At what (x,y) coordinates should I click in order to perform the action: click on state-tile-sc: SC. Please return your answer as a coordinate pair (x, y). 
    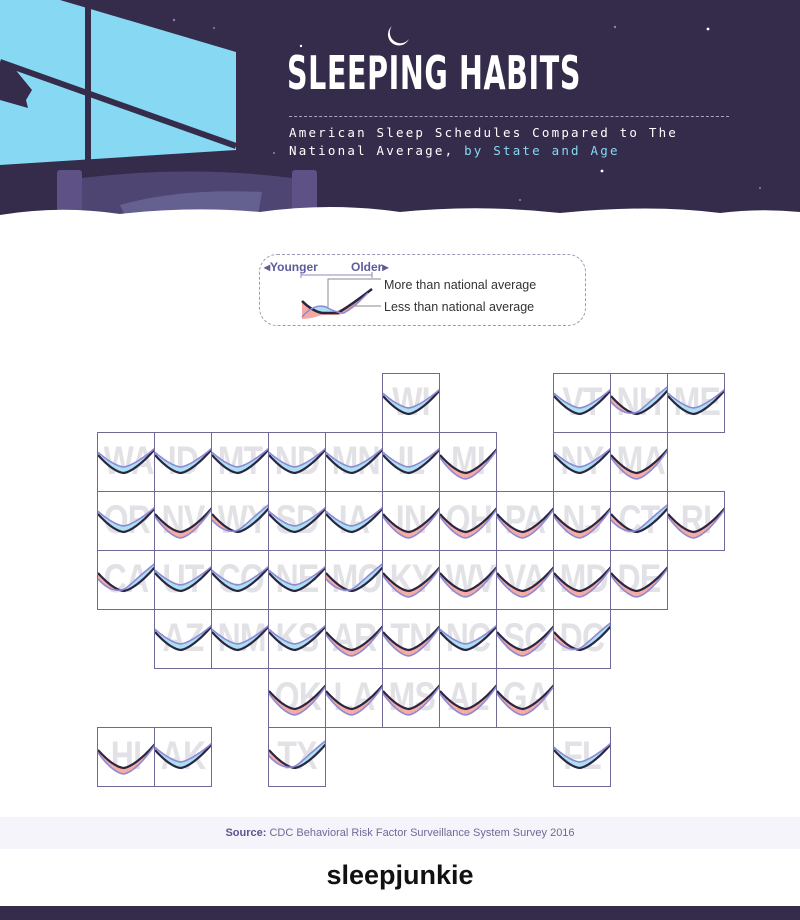
    Looking at the image, I should click on (525, 639).